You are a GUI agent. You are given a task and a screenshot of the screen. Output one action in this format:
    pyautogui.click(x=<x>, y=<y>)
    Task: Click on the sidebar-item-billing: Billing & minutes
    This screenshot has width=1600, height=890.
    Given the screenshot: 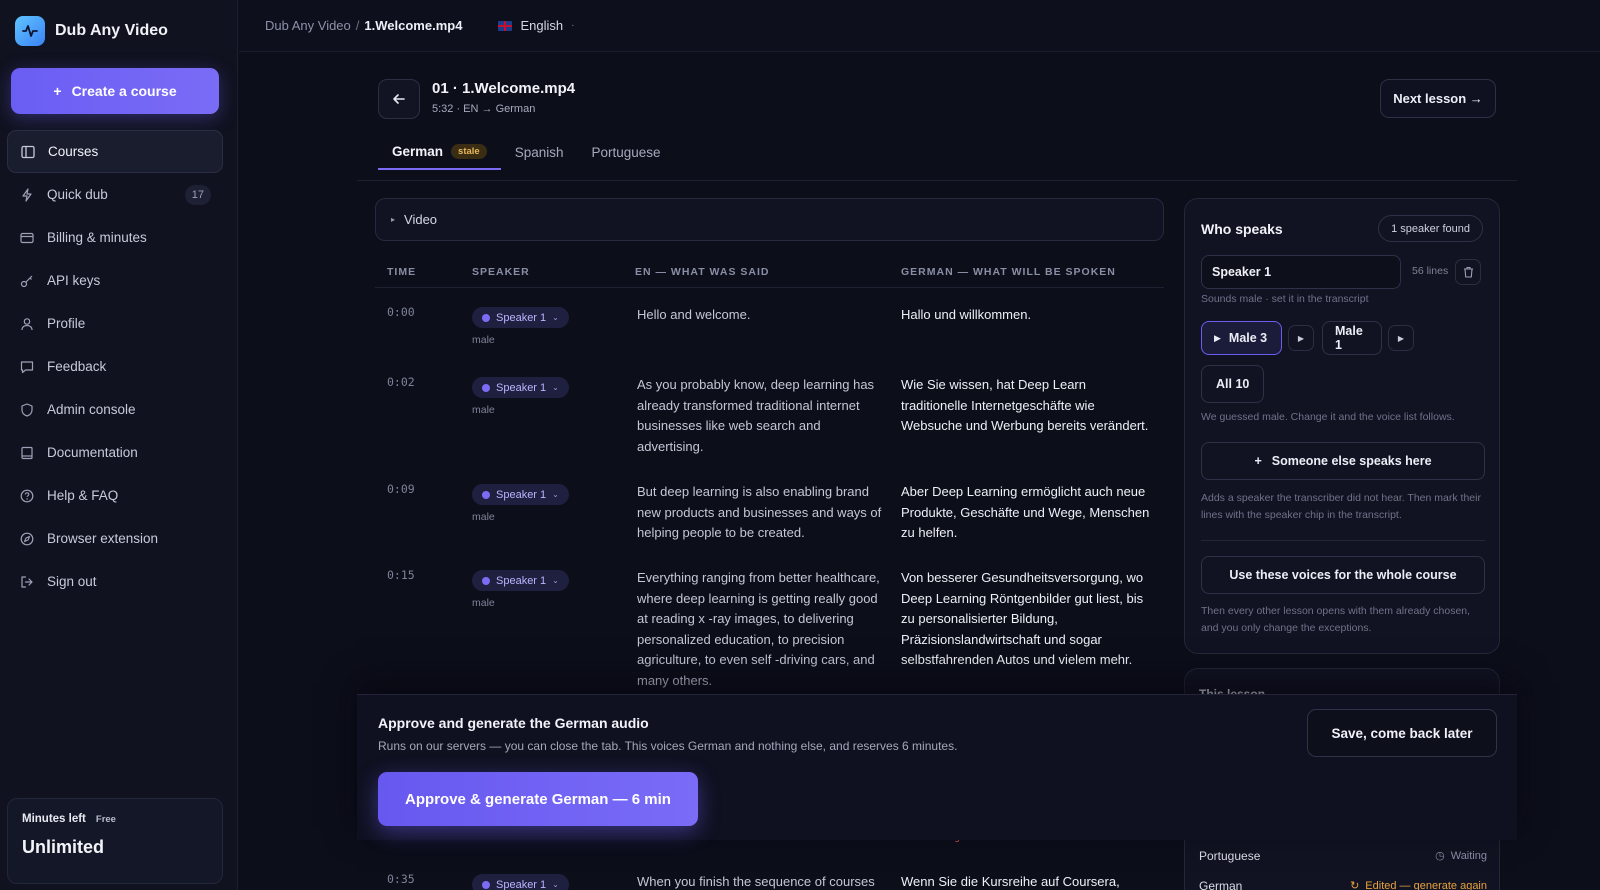 What is the action you would take?
    pyautogui.click(x=115, y=237)
    